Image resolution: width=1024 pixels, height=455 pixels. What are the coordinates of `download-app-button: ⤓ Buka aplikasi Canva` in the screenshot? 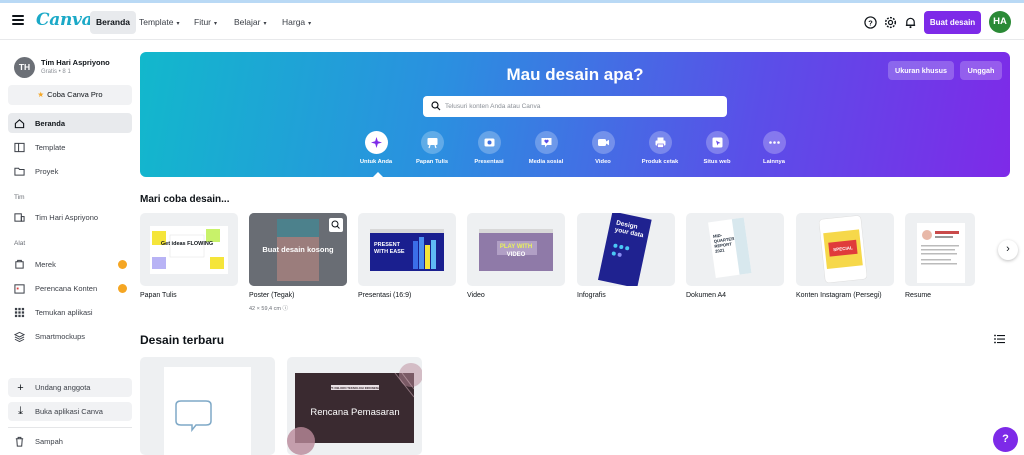 It's located at (70, 411).